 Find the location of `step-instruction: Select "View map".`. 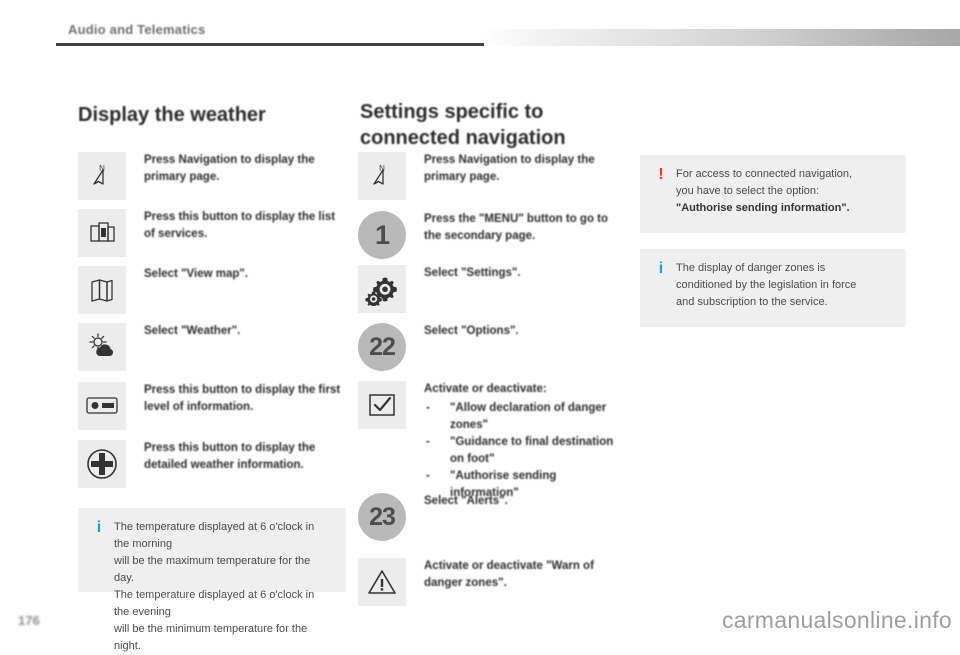

step-instruction: Select "View map". is located at coordinates (196, 274).